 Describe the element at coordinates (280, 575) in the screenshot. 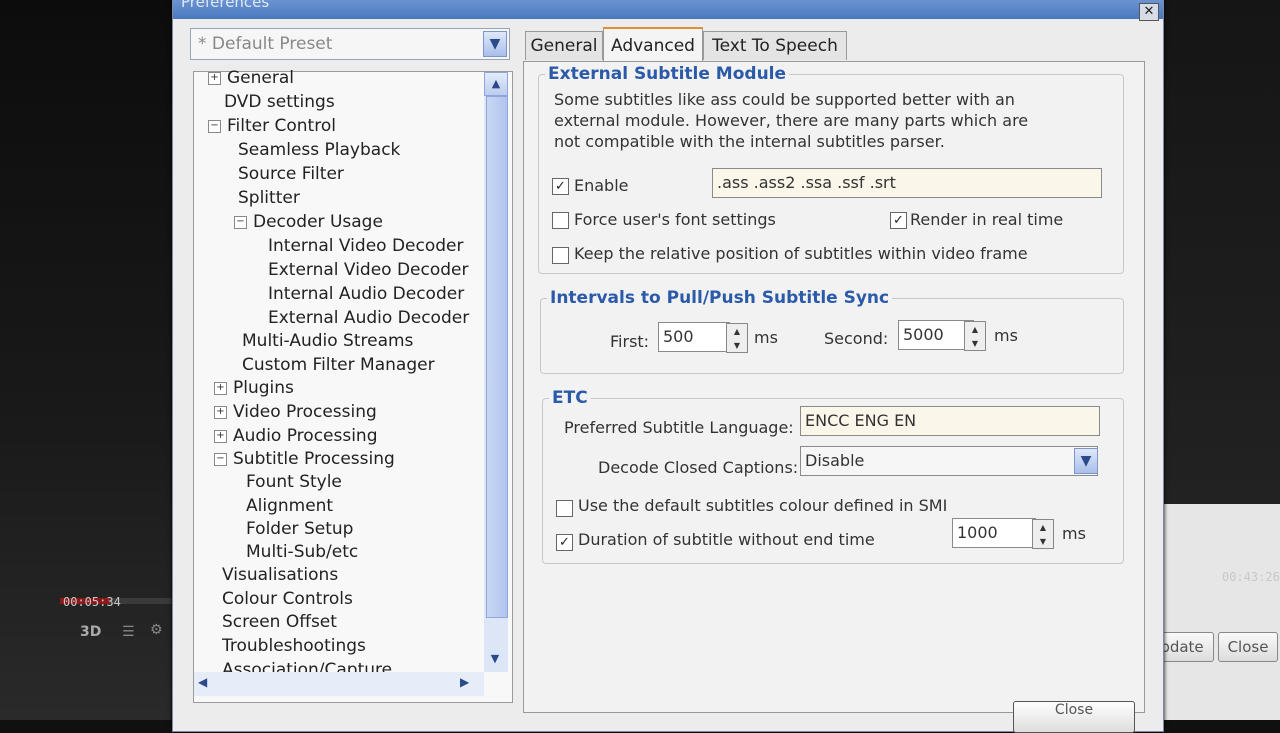

I see `tree-item: Visualisations` at that location.